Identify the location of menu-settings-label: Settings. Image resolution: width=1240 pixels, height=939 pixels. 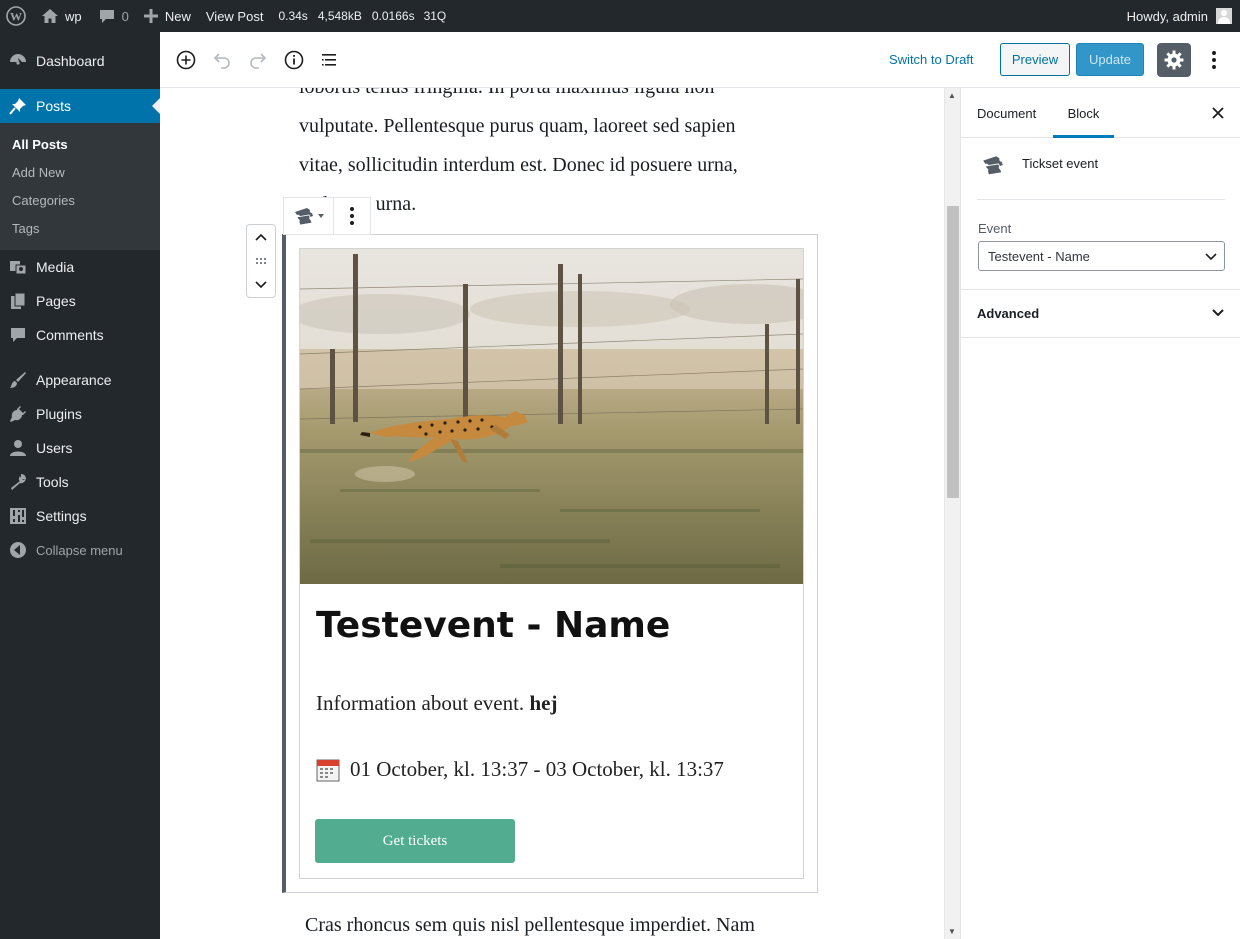
(61, 516).